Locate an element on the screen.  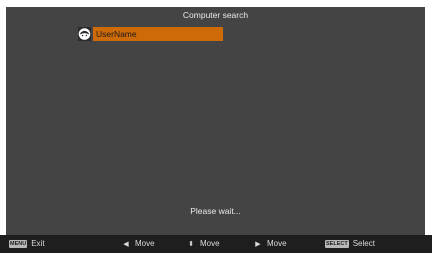
move-left-label: Move is located at coordinates (145, 243).